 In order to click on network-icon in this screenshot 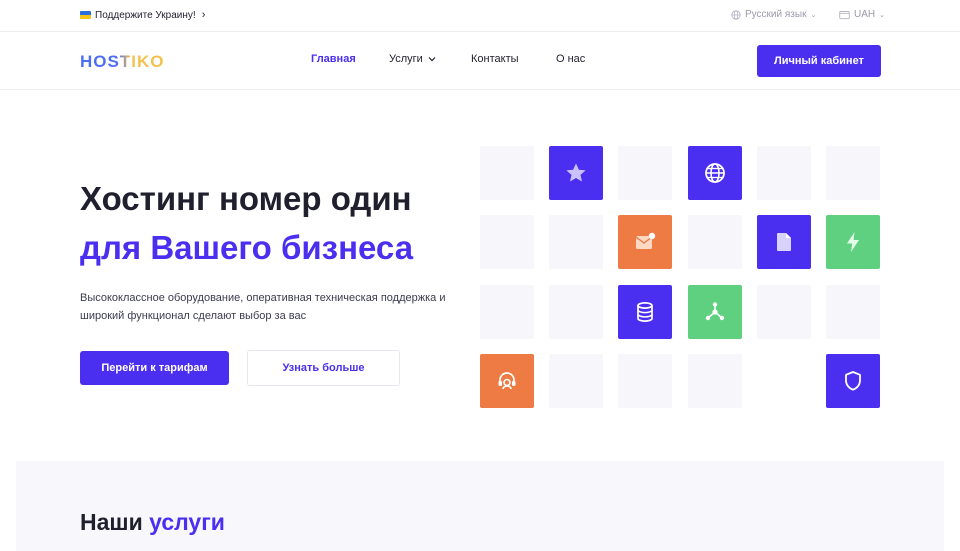, I will do `click(715, 311)`.